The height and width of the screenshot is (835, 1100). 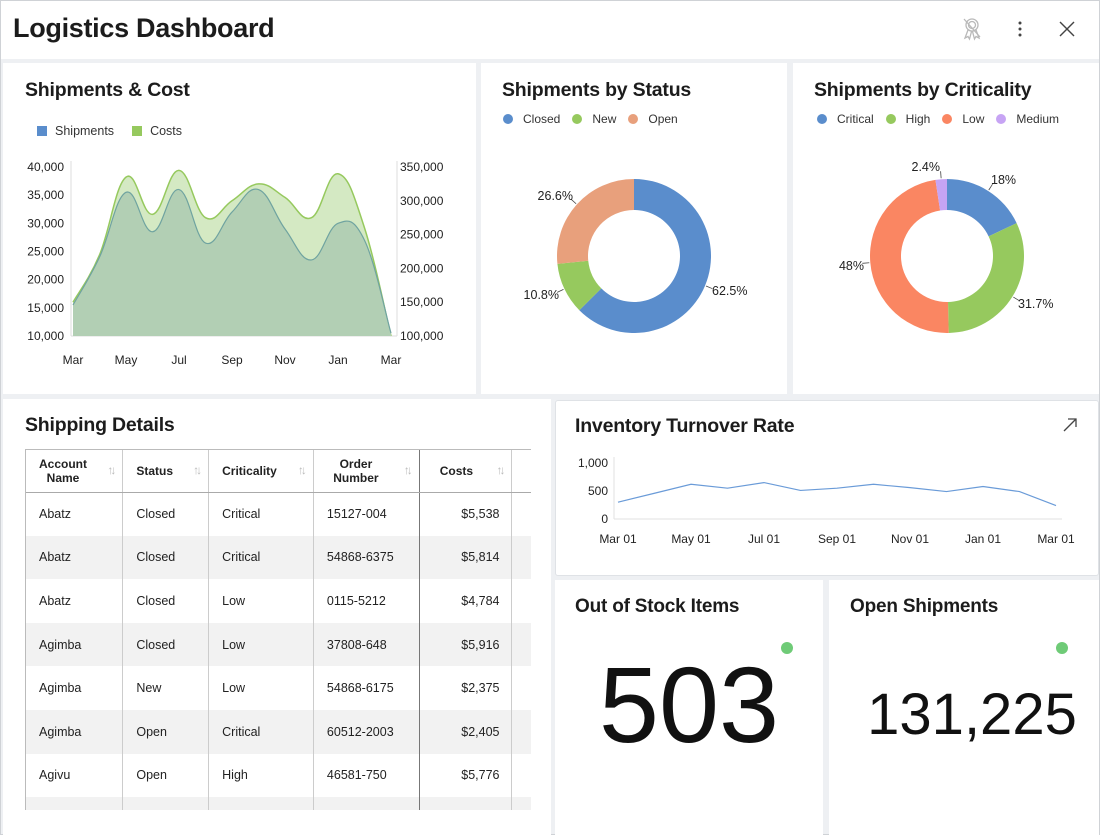 What do you see at coordinates (466, 688) in the screenshot?
I see `table-cell-costs: $2,375` at bounding box center [466, 688].